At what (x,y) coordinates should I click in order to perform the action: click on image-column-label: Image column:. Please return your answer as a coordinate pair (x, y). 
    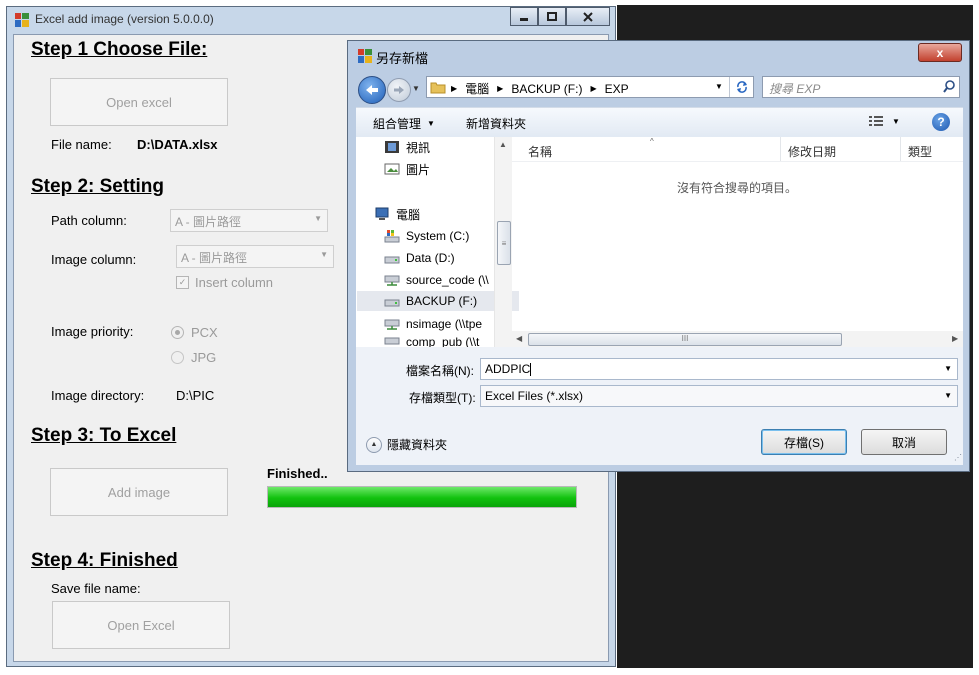
    Looking at the image, I should click on (94, 259).